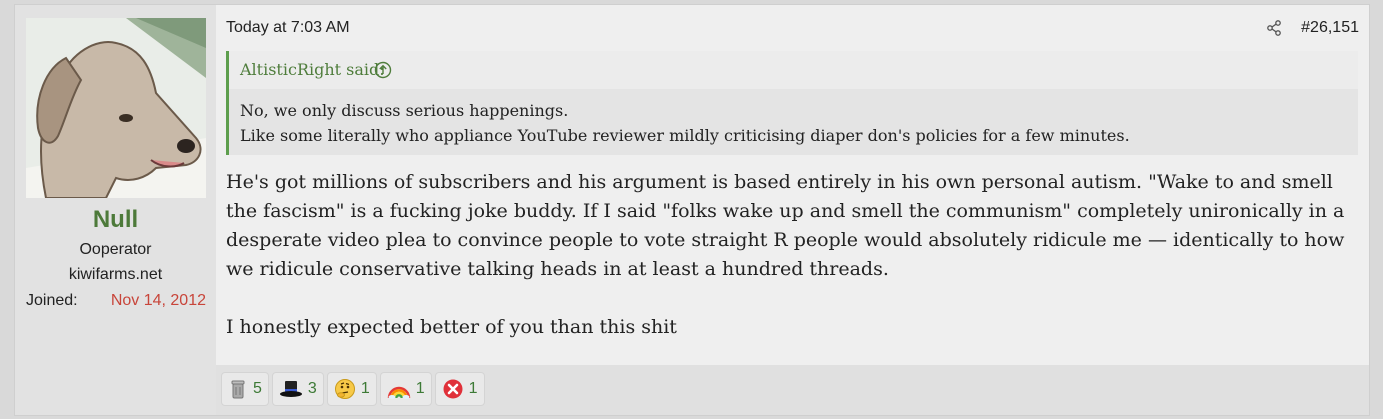 The image size is (1383, 419). I want to click on joined-date: Nov 14, 2012, so click(158, 300).